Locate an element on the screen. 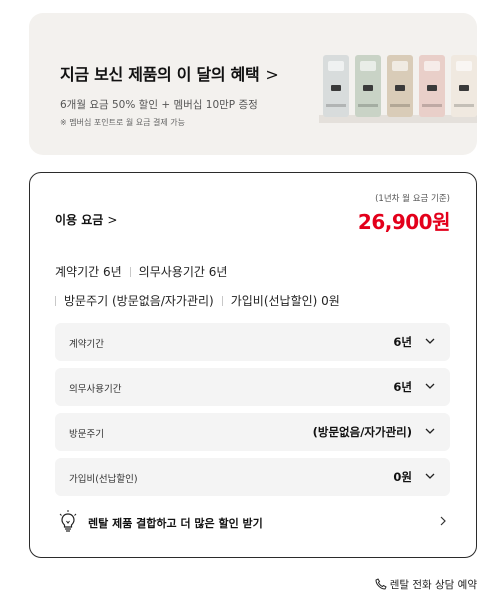 The height and width of the screenshot is (603, 499). join-fee-select: 가입비(선납할인) 0원 is located at coordinates (252, 477).